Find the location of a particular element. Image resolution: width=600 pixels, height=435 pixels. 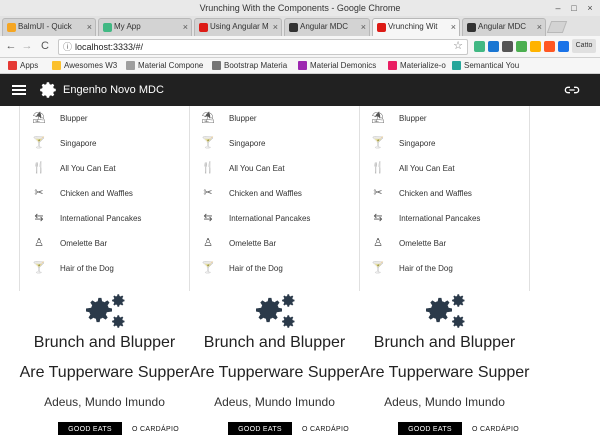

restaurant-icon: 🍴 is located at coordinates (39, 168).